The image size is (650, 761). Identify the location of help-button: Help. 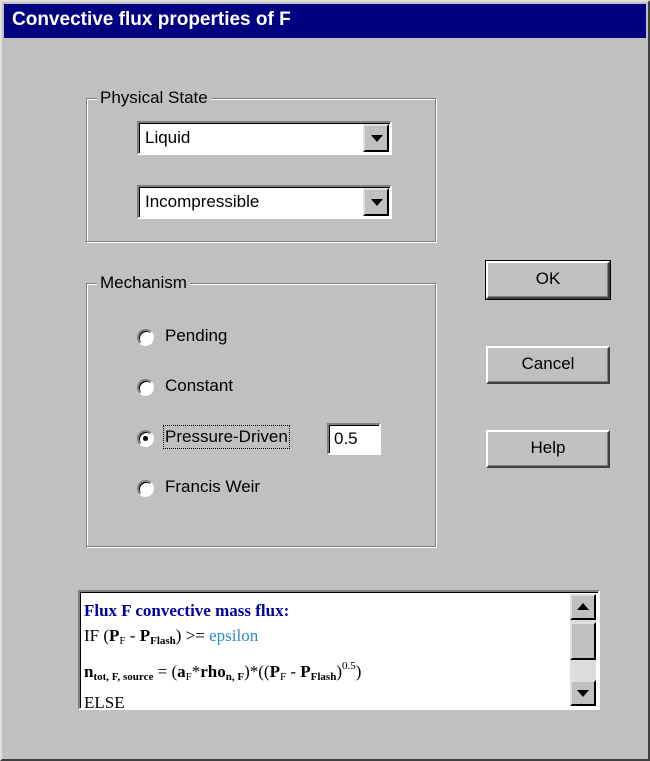
(548, 449).